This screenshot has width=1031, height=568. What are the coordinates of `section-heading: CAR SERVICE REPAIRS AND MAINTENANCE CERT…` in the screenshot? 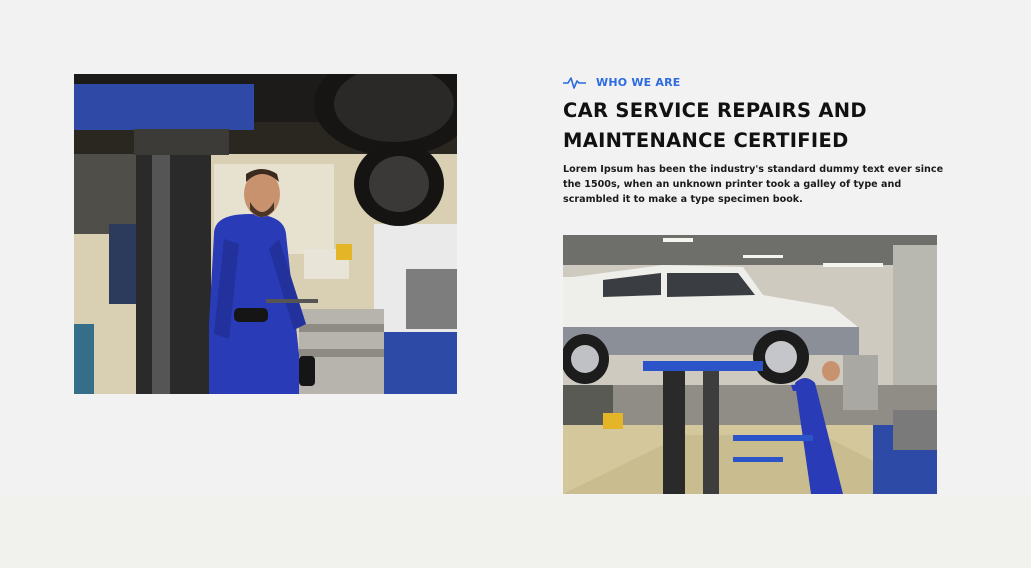 It's located at (753, 126).